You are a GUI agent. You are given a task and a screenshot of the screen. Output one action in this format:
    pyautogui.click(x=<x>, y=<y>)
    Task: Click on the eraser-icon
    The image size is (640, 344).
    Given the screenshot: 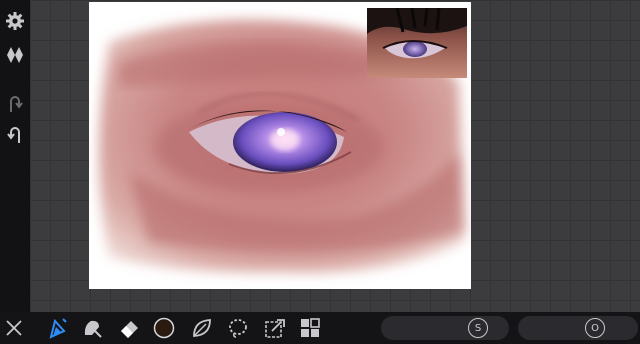 What is the action you would take?
    pyautogui.click(x=129, y=328)
    